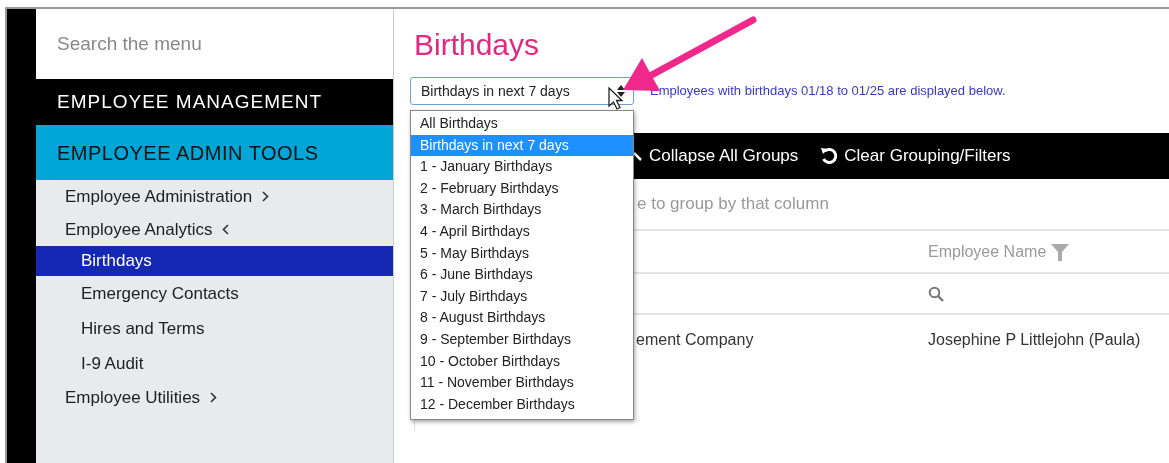  I want to click on menu-item-label: Employee Utilities, so click(133, 397).